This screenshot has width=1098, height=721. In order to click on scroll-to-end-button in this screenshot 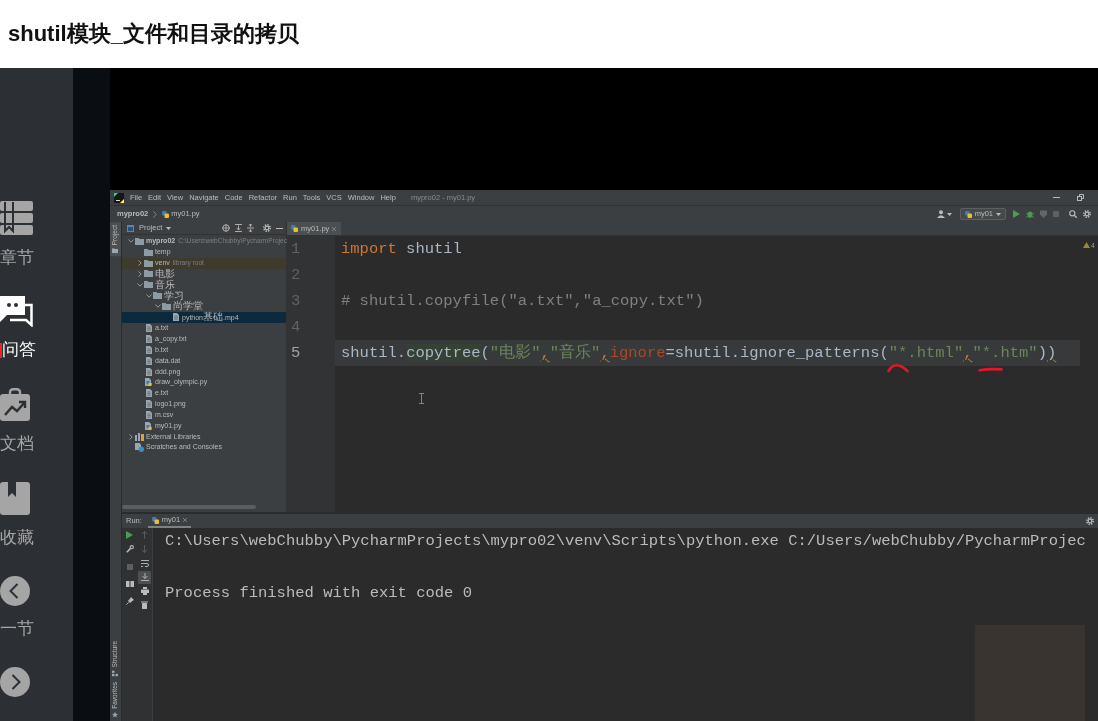, I will do `click(144, 577)`.